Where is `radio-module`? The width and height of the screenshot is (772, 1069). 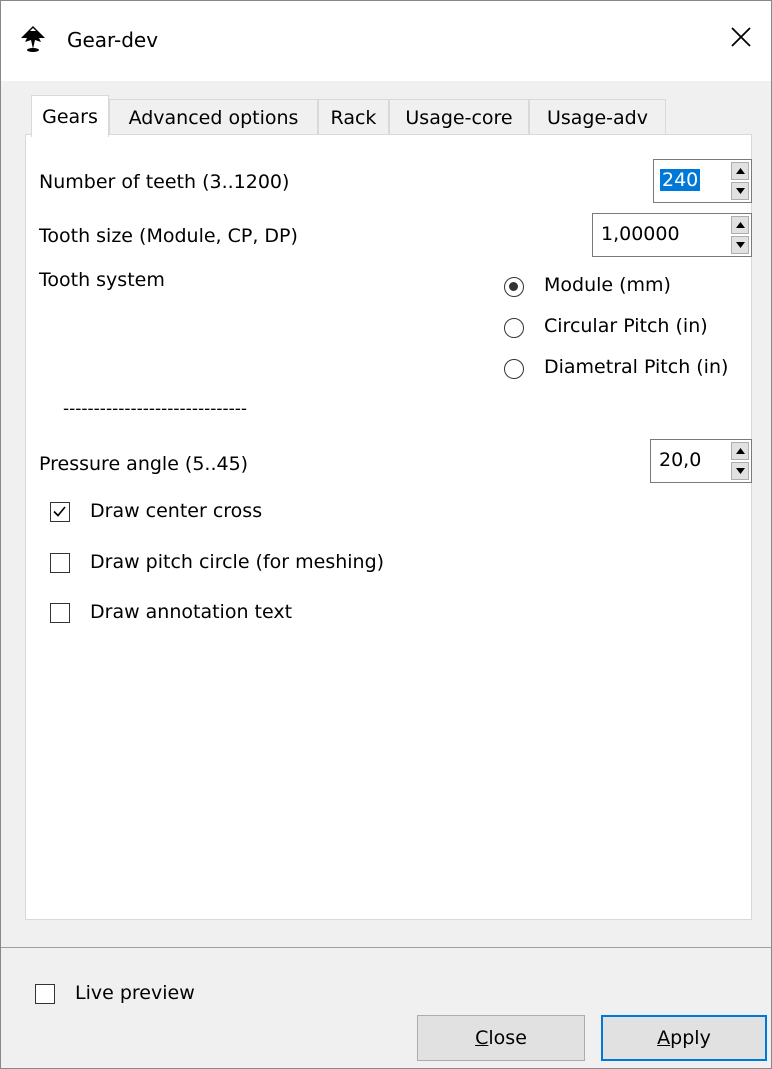 radio-module is located at coordinates (514, 287).